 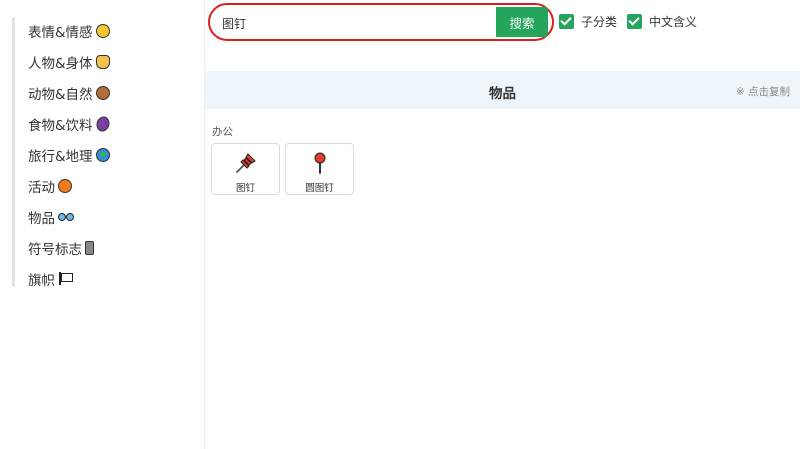 I want to click on sidebar-item-label: 旅行&地理, so click(x=60, y=156).